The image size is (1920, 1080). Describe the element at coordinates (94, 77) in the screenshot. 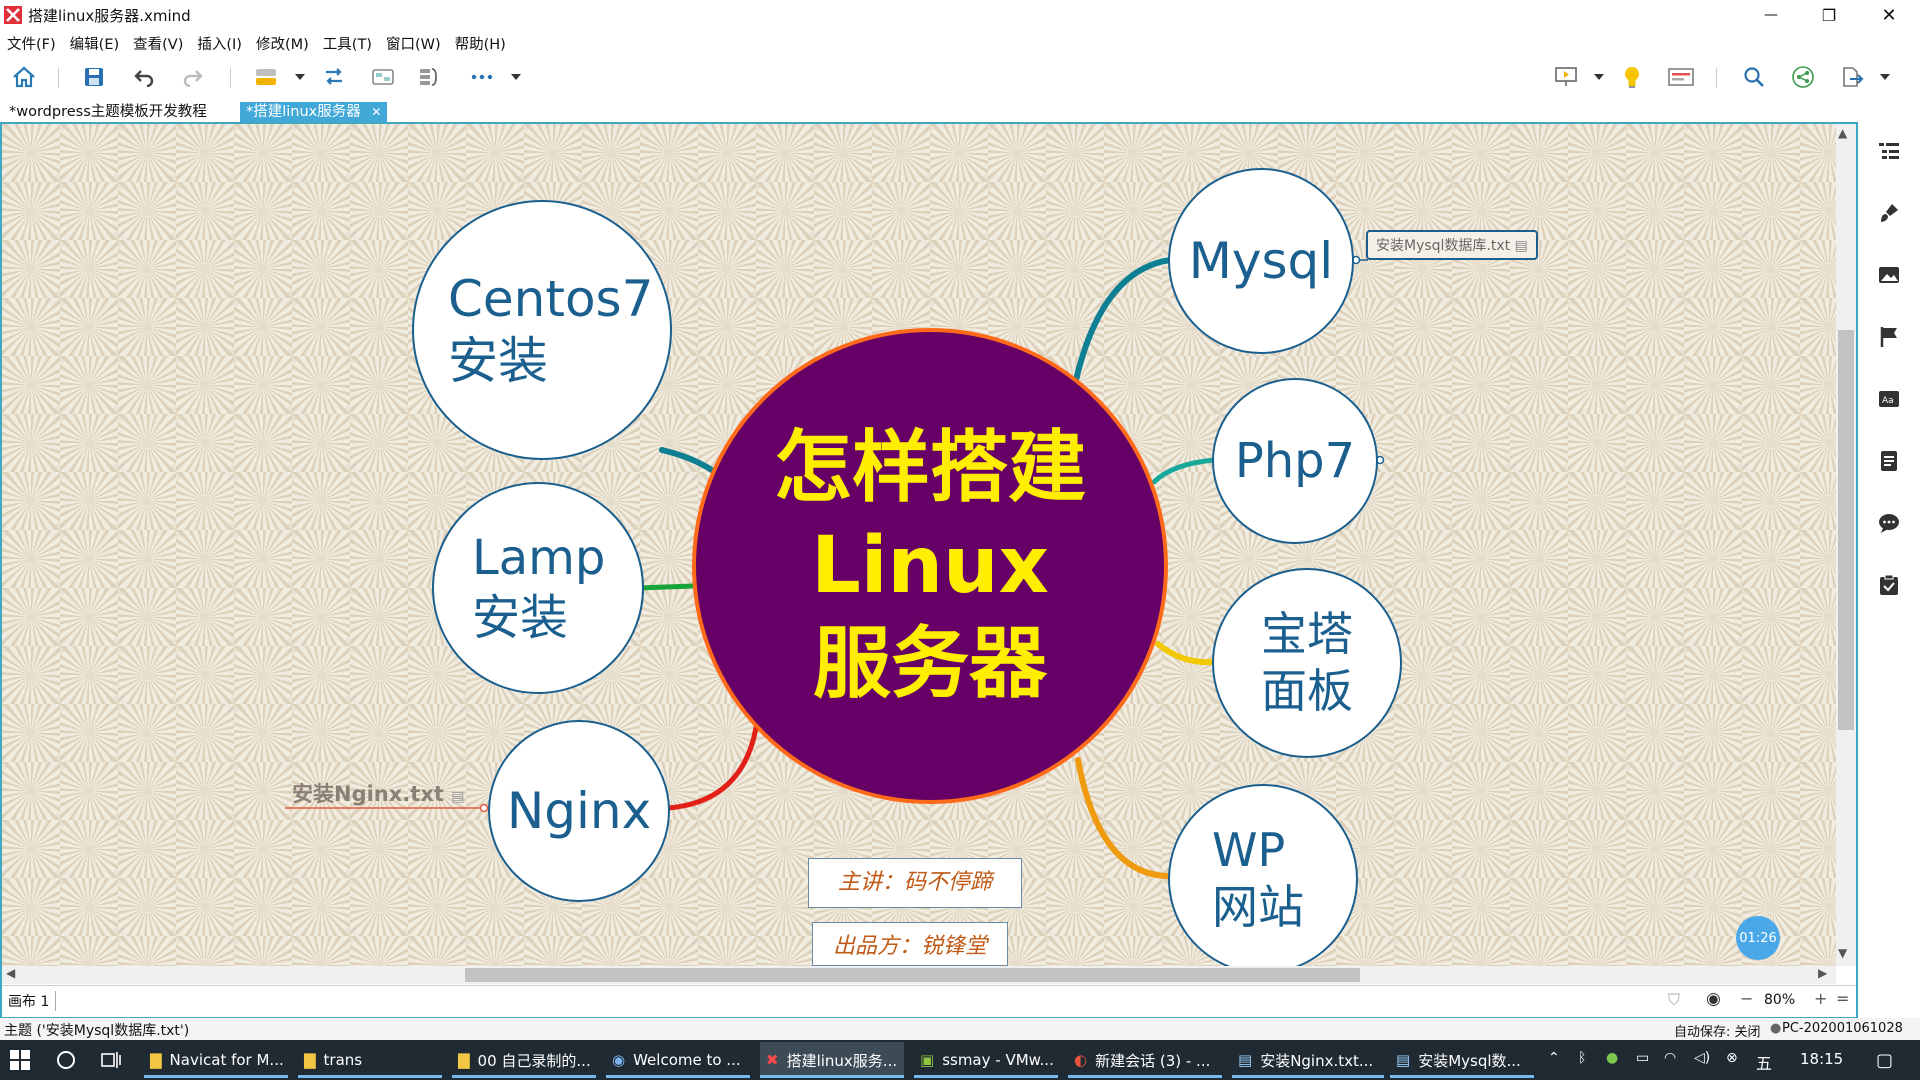

I see `save-button` at that location.